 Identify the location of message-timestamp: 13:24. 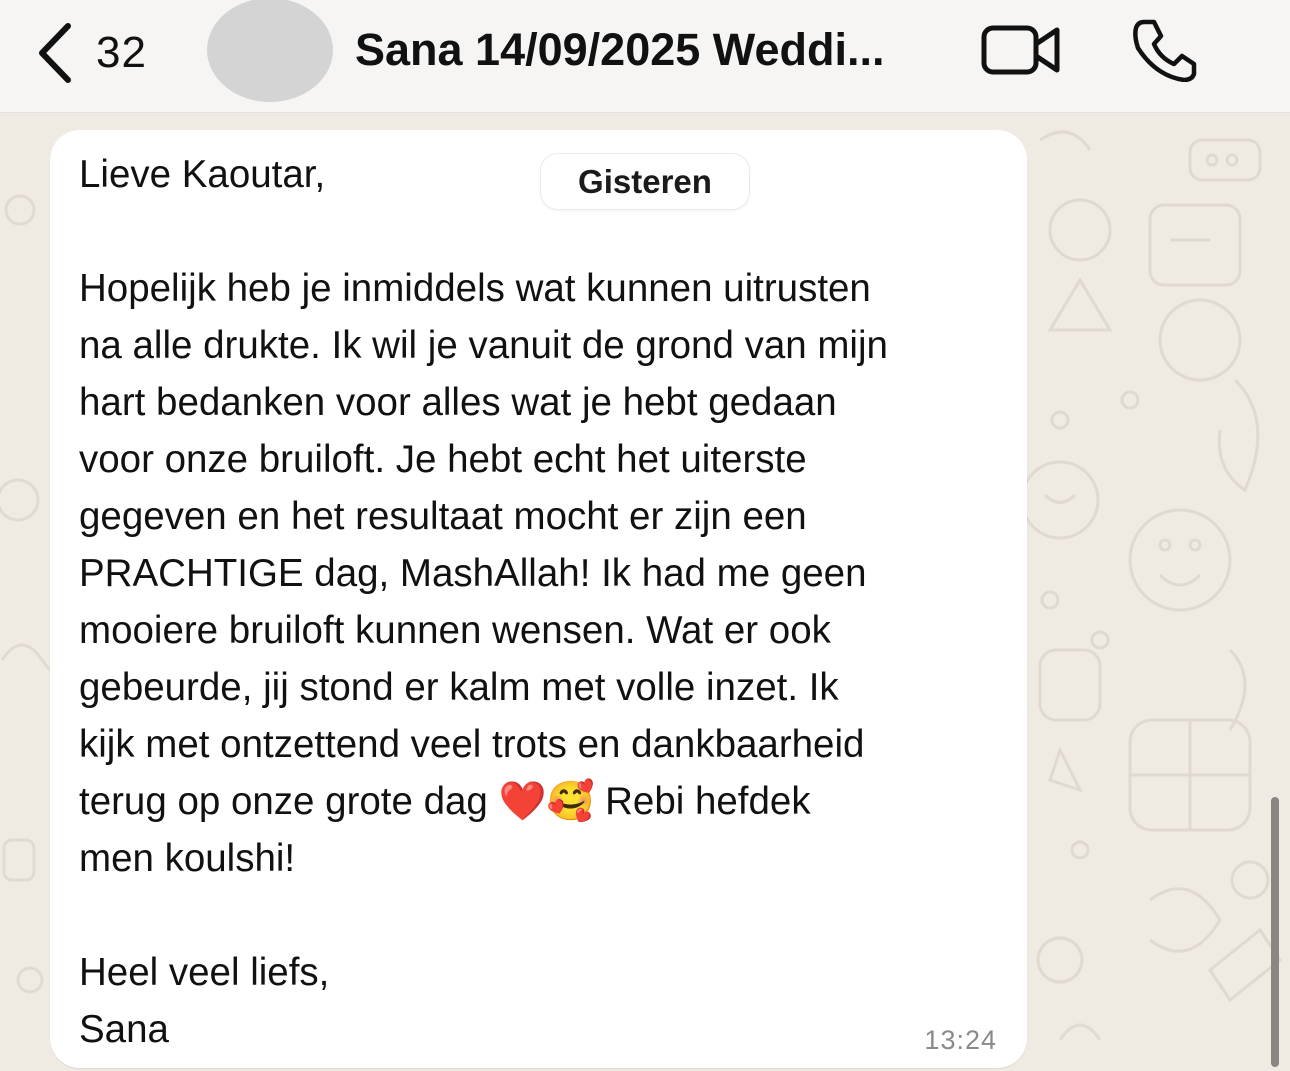
(960, 1040).